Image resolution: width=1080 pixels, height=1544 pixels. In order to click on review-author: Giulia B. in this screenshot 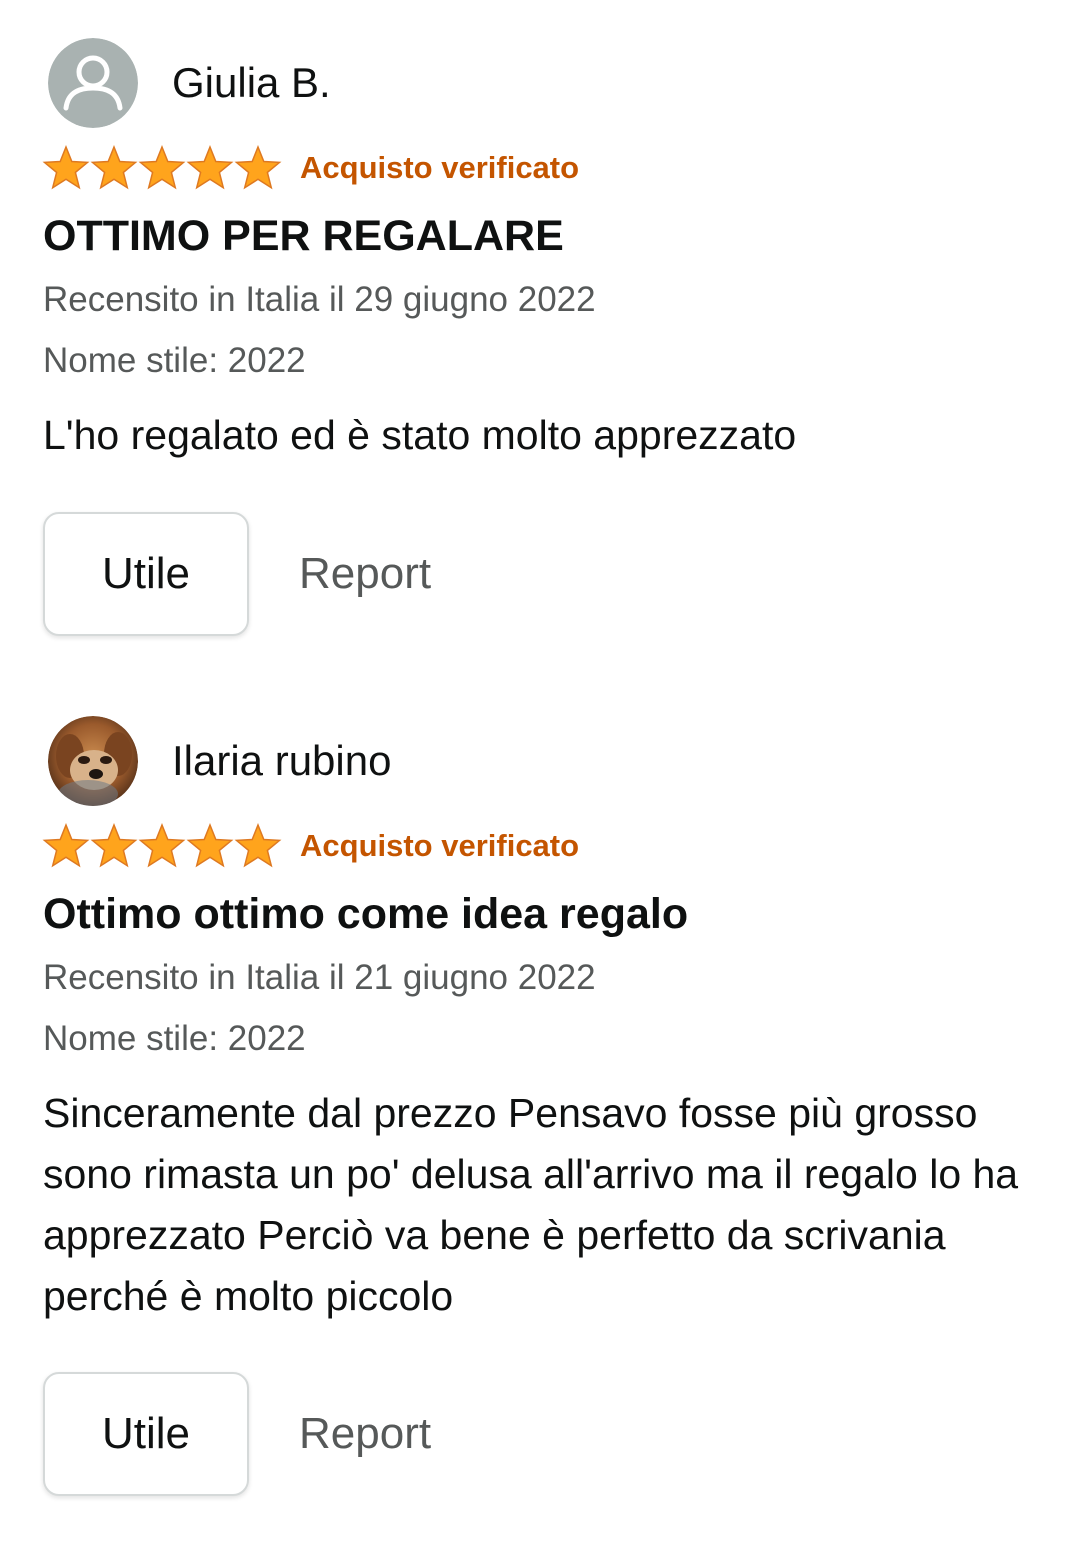, I will do `click(189, 83)`.